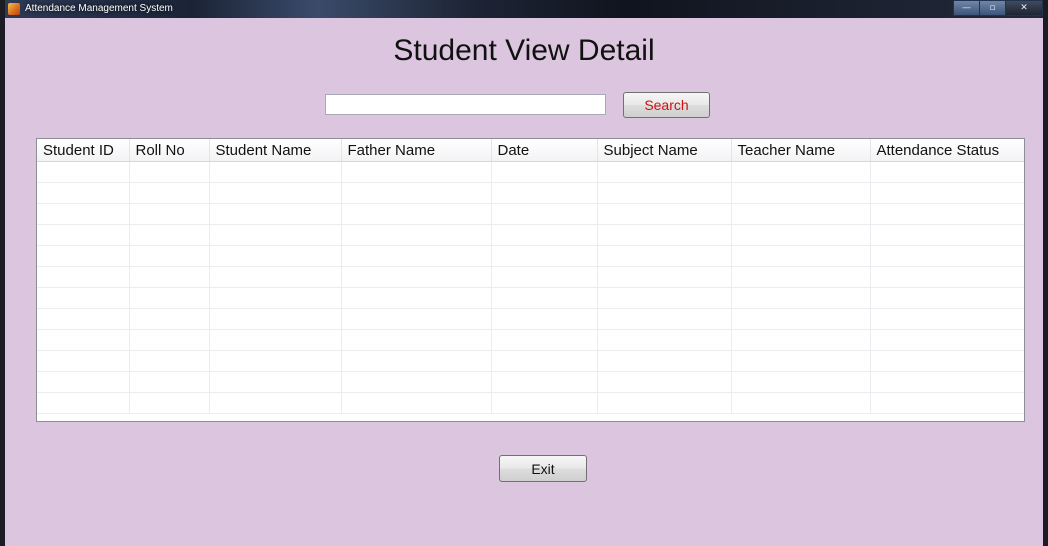 The image size is (1048, 546). I want to click on column-header-student-name: Student Name, so click(275, 150).